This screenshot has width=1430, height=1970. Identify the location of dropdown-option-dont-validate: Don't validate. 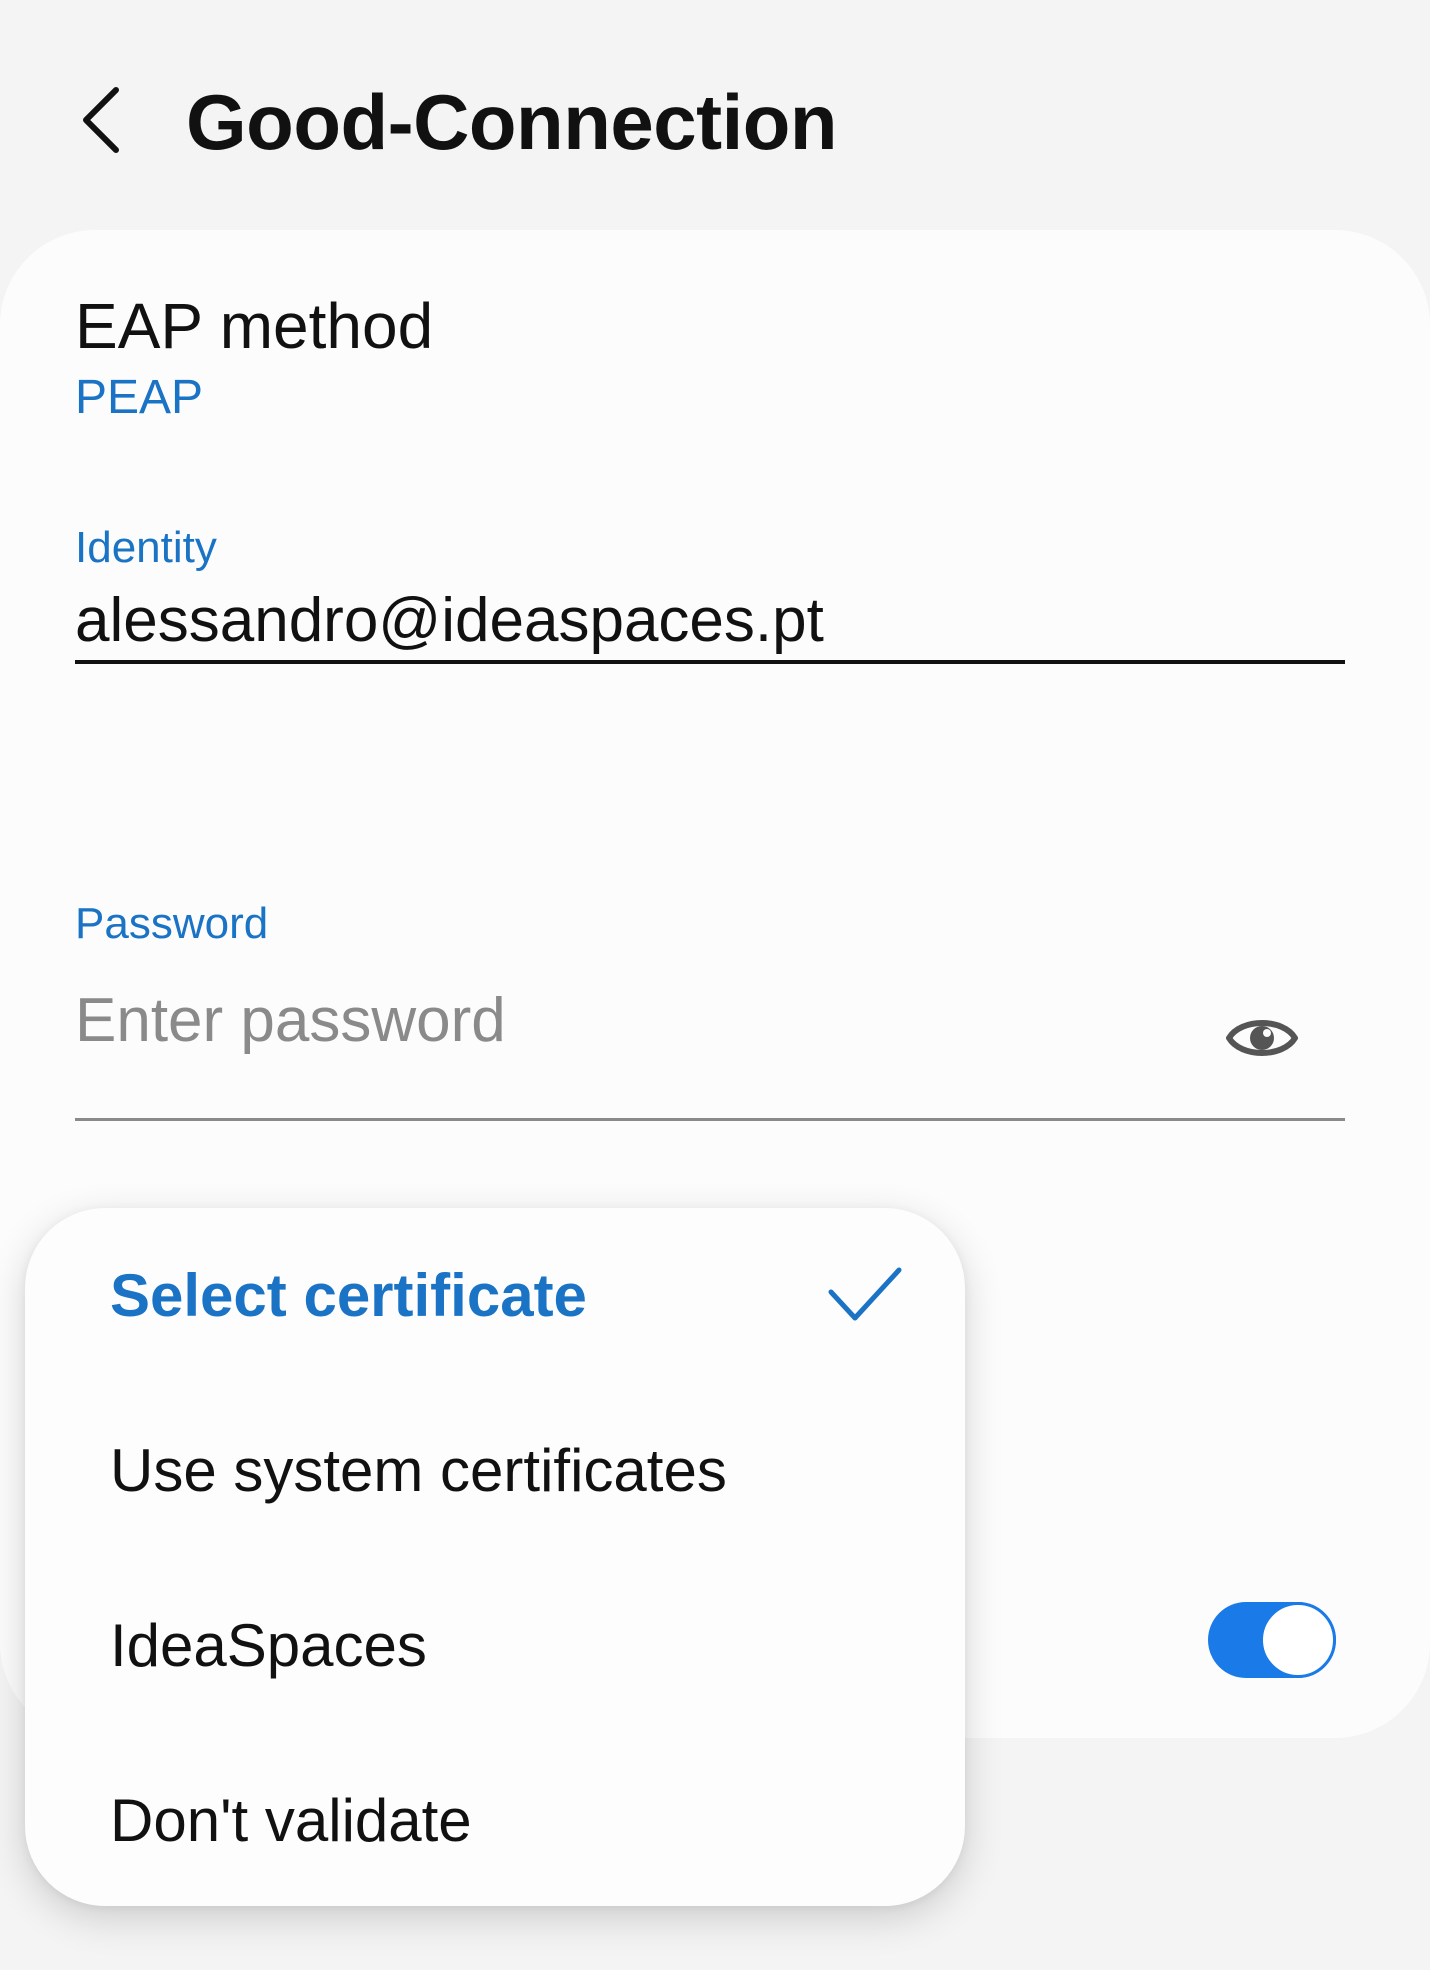
(495, 1820).